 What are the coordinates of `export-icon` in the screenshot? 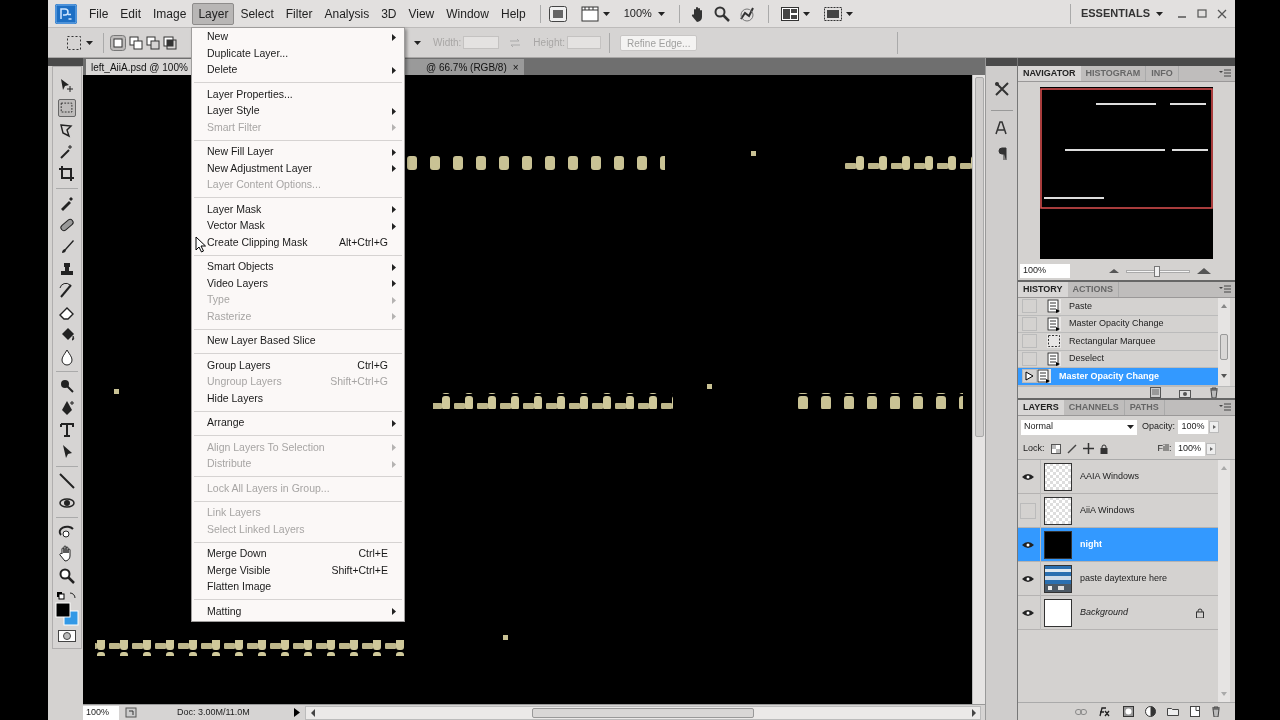 It's located at (131, 712).